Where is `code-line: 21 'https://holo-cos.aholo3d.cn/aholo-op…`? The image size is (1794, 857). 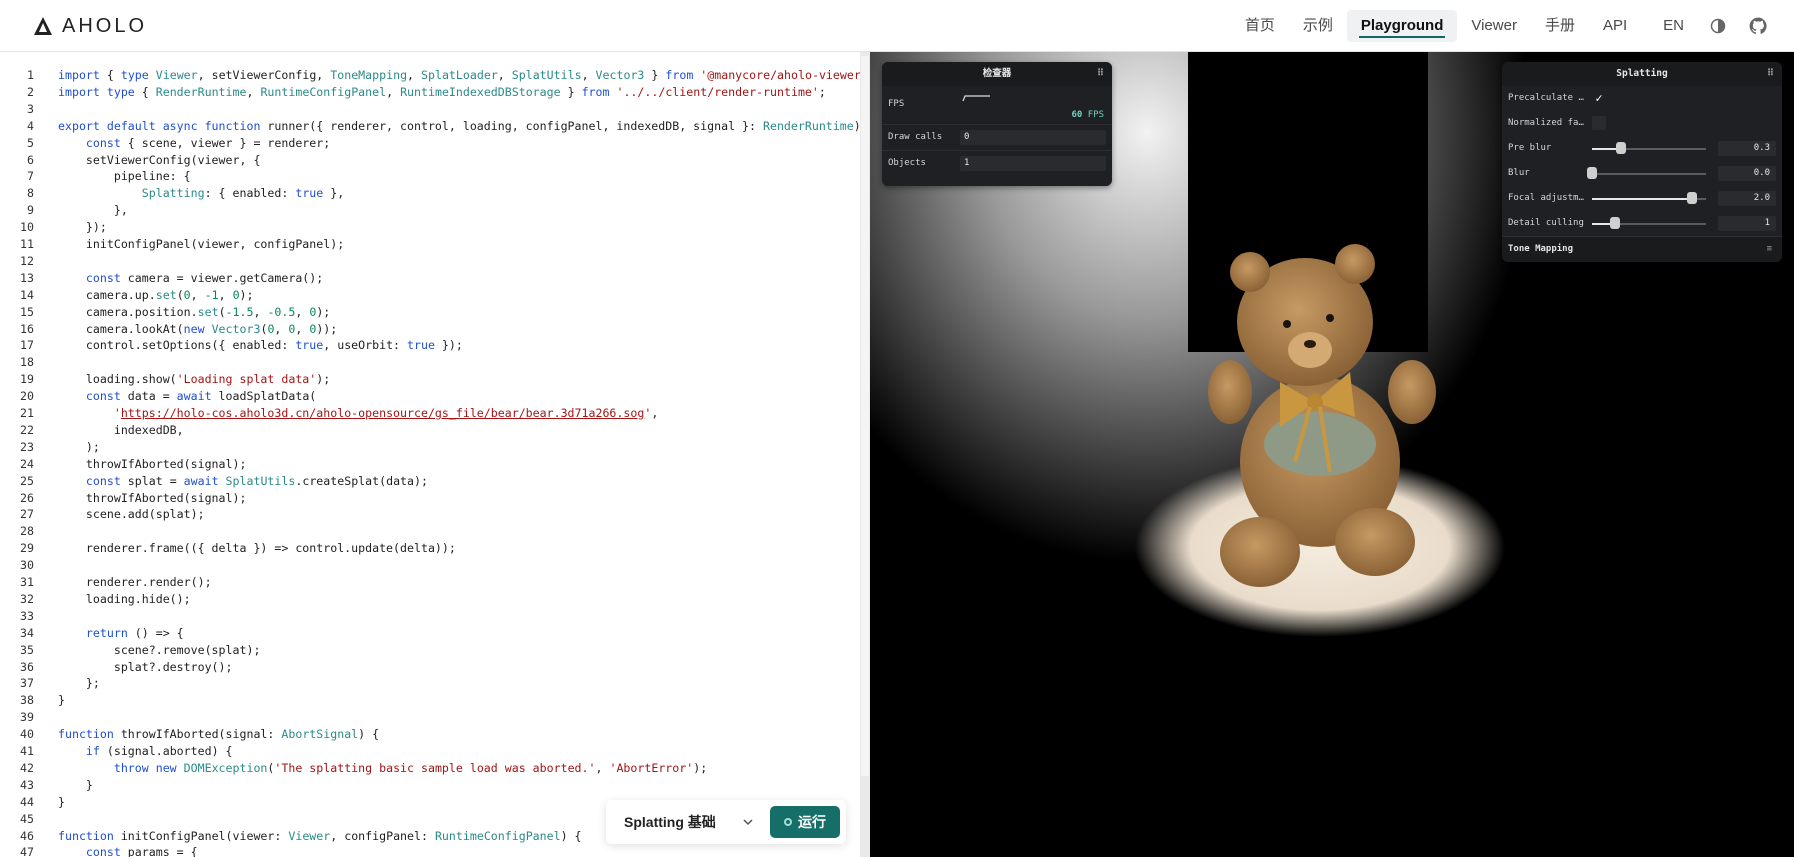 code-line: 21 'https://holo-cos.aholo3d.cn/aholo-op… is located at coordinates (430, 413).